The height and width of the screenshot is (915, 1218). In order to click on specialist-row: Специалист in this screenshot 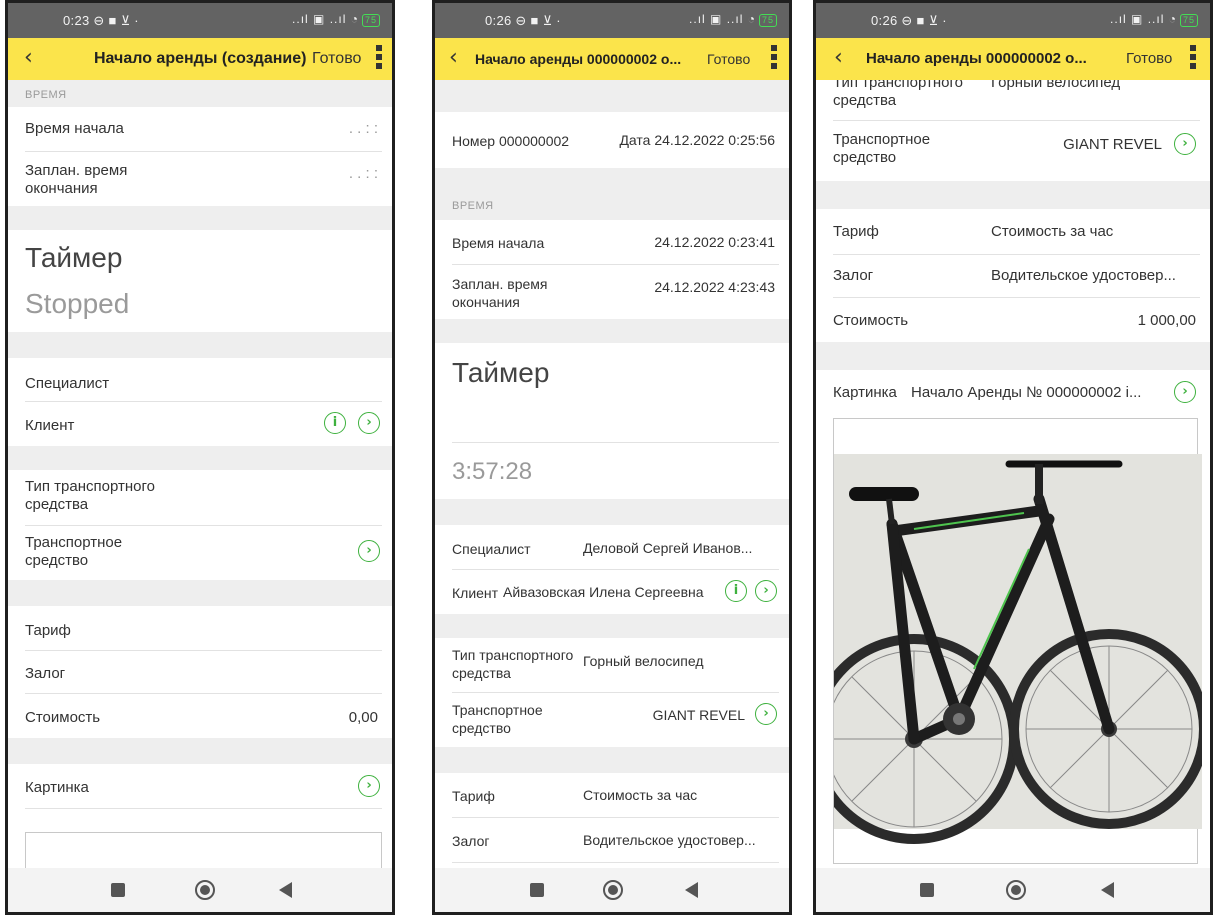, I will do `click(200, 380)`.